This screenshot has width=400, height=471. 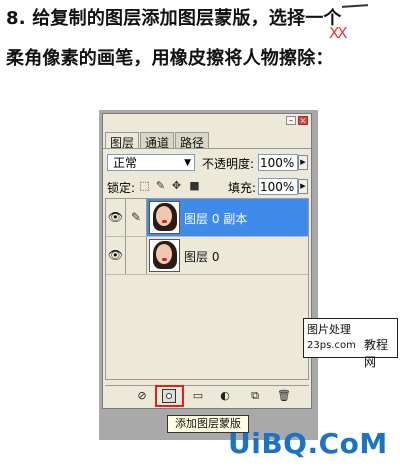 I want to click on lock-transparency-icon: ⬚, so click(x=144, y=185).